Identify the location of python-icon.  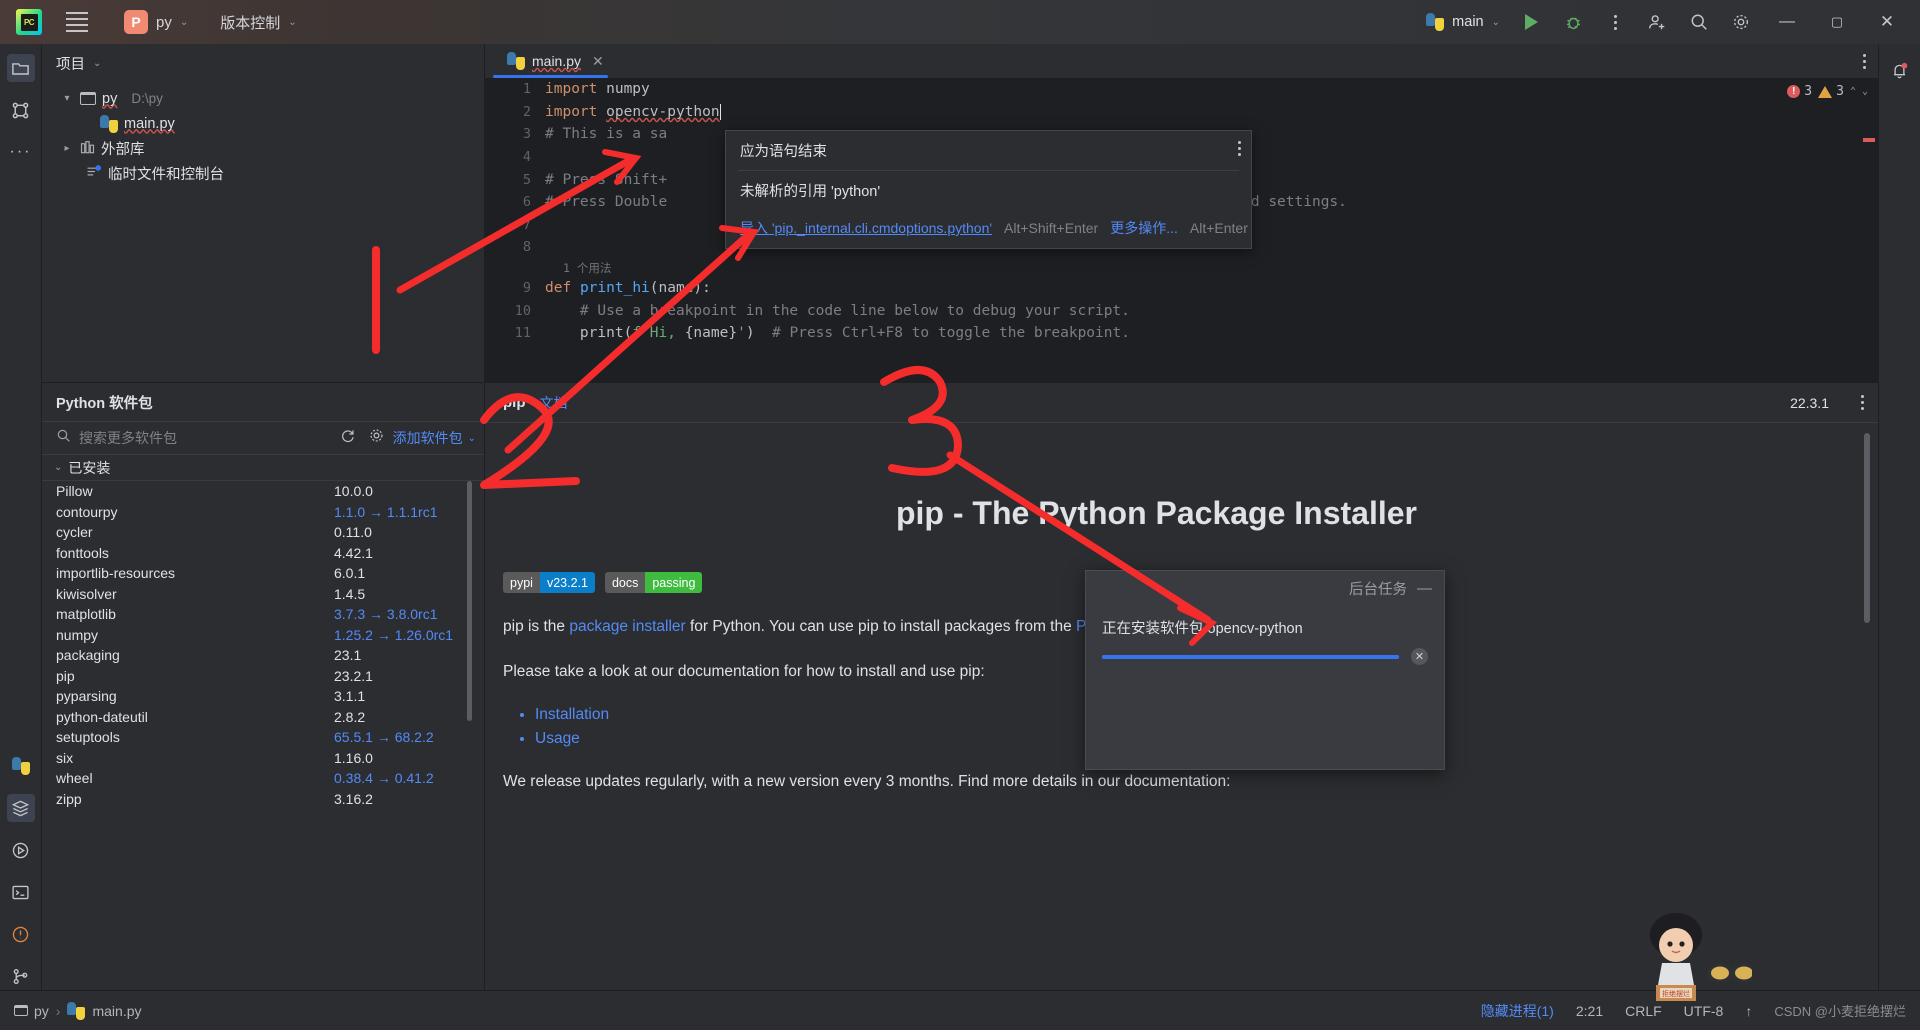
(20, 766).